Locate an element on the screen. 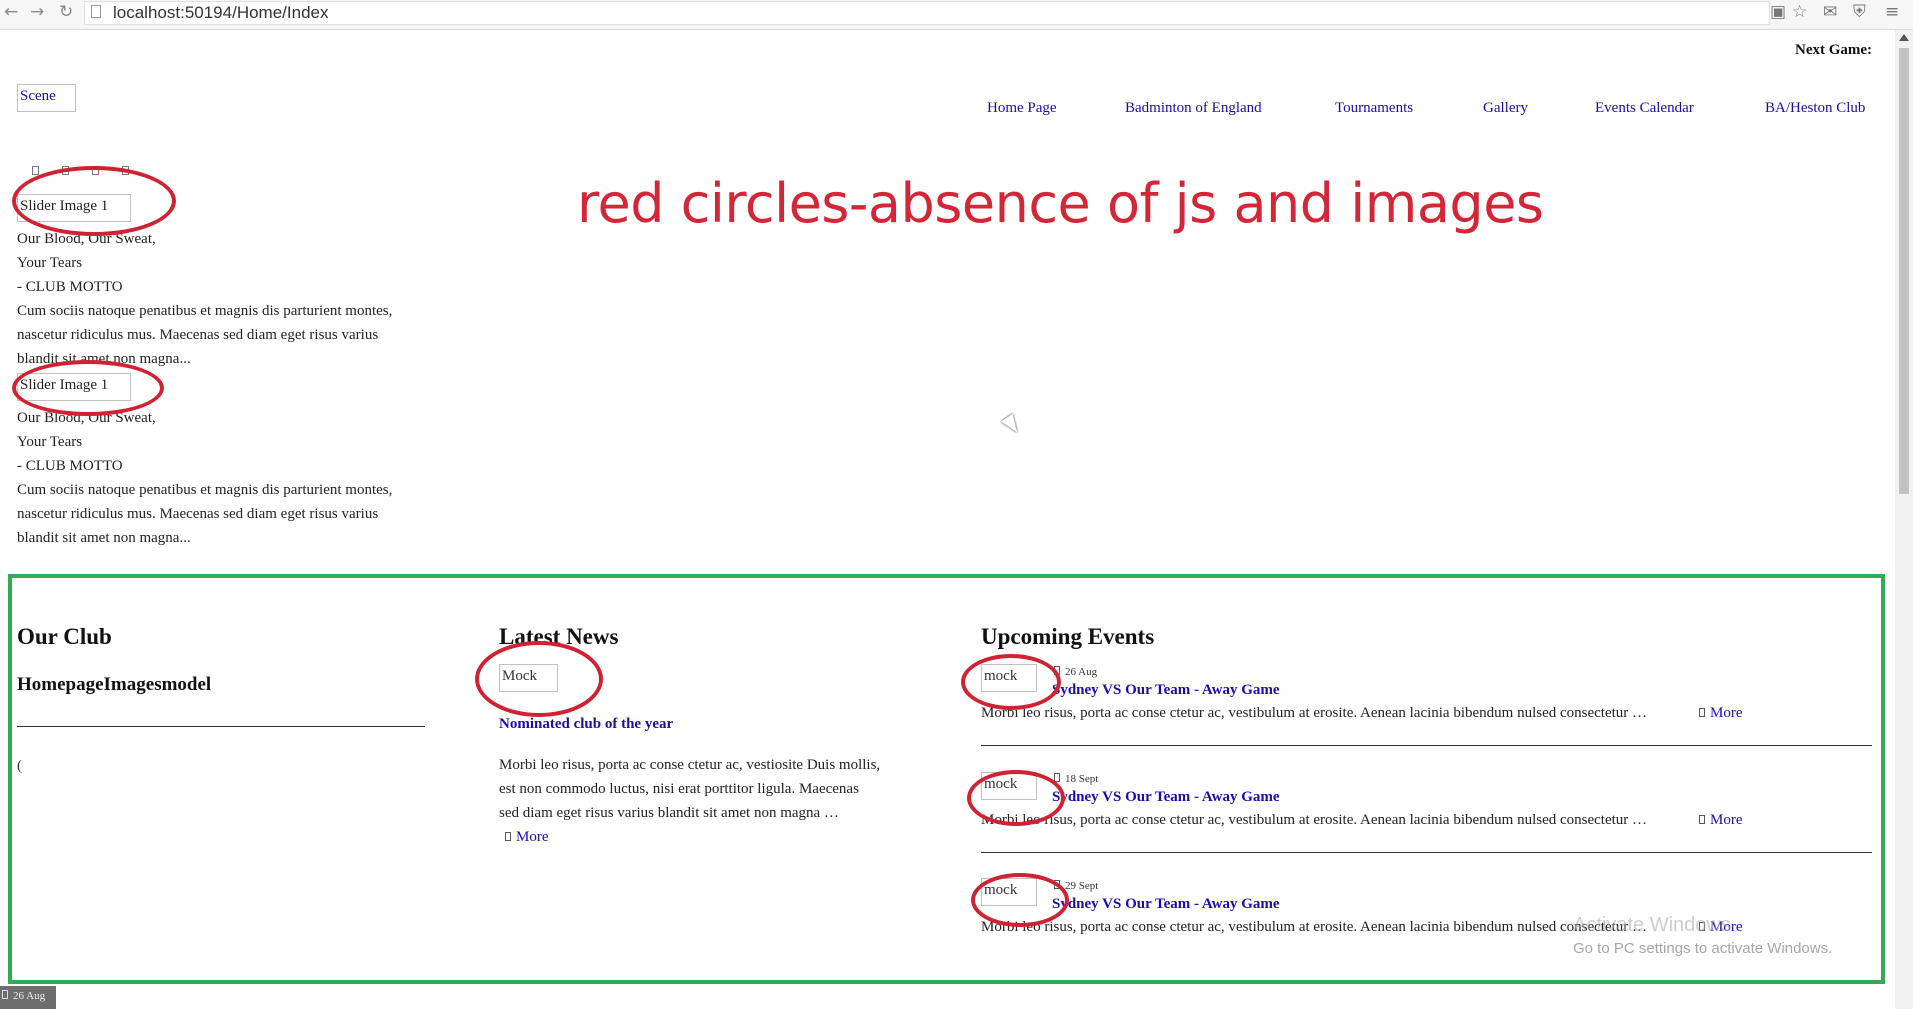 This screenshot has height=1009, width=1913. windows-activation-title: Activate Windows is located at coordinates (1652, 925).